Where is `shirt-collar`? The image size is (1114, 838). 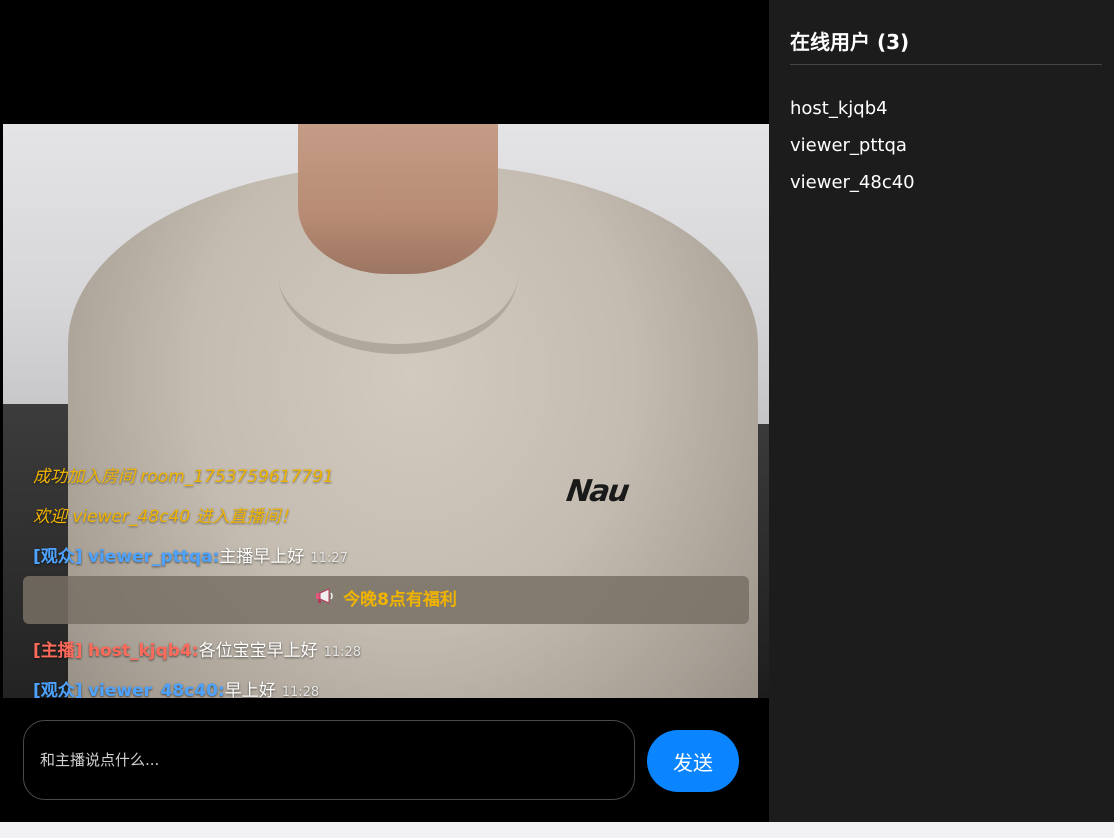 shirt-collar is located at coordinates (398, 274).